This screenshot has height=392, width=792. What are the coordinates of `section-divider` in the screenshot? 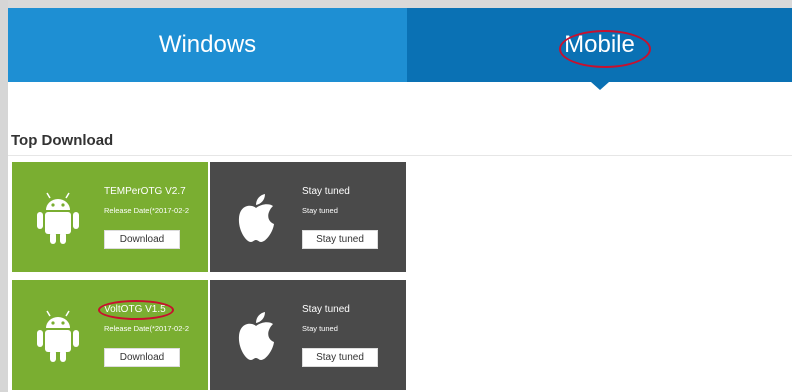 It's located at (400, 155).